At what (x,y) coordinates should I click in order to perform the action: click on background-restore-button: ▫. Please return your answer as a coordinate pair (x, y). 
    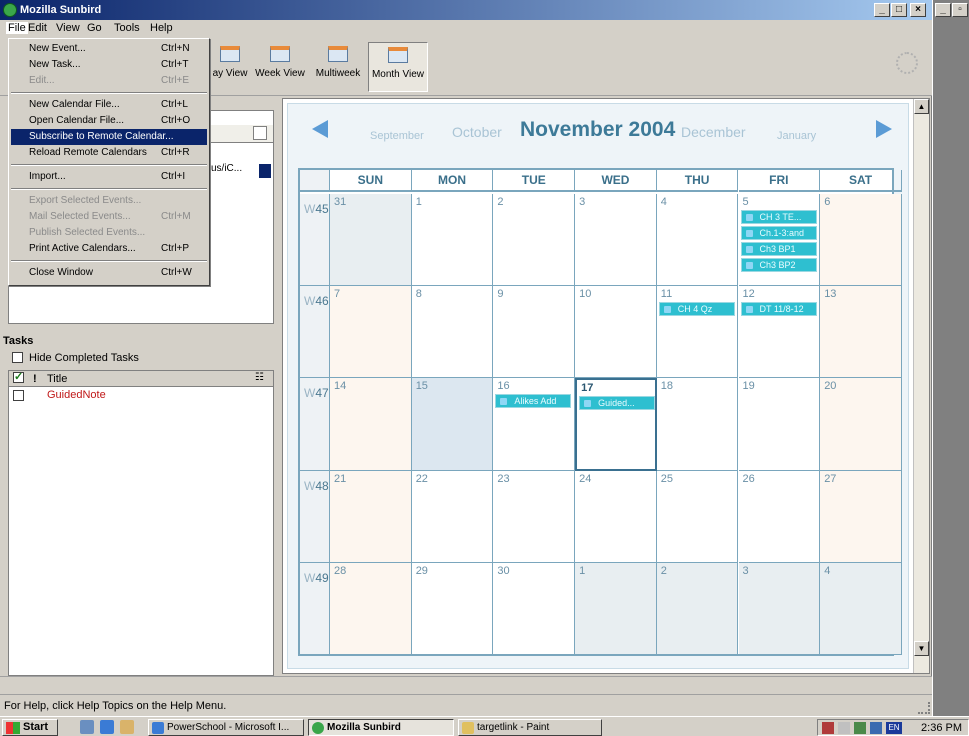
    Looking at the image, I should click on (960, 10).